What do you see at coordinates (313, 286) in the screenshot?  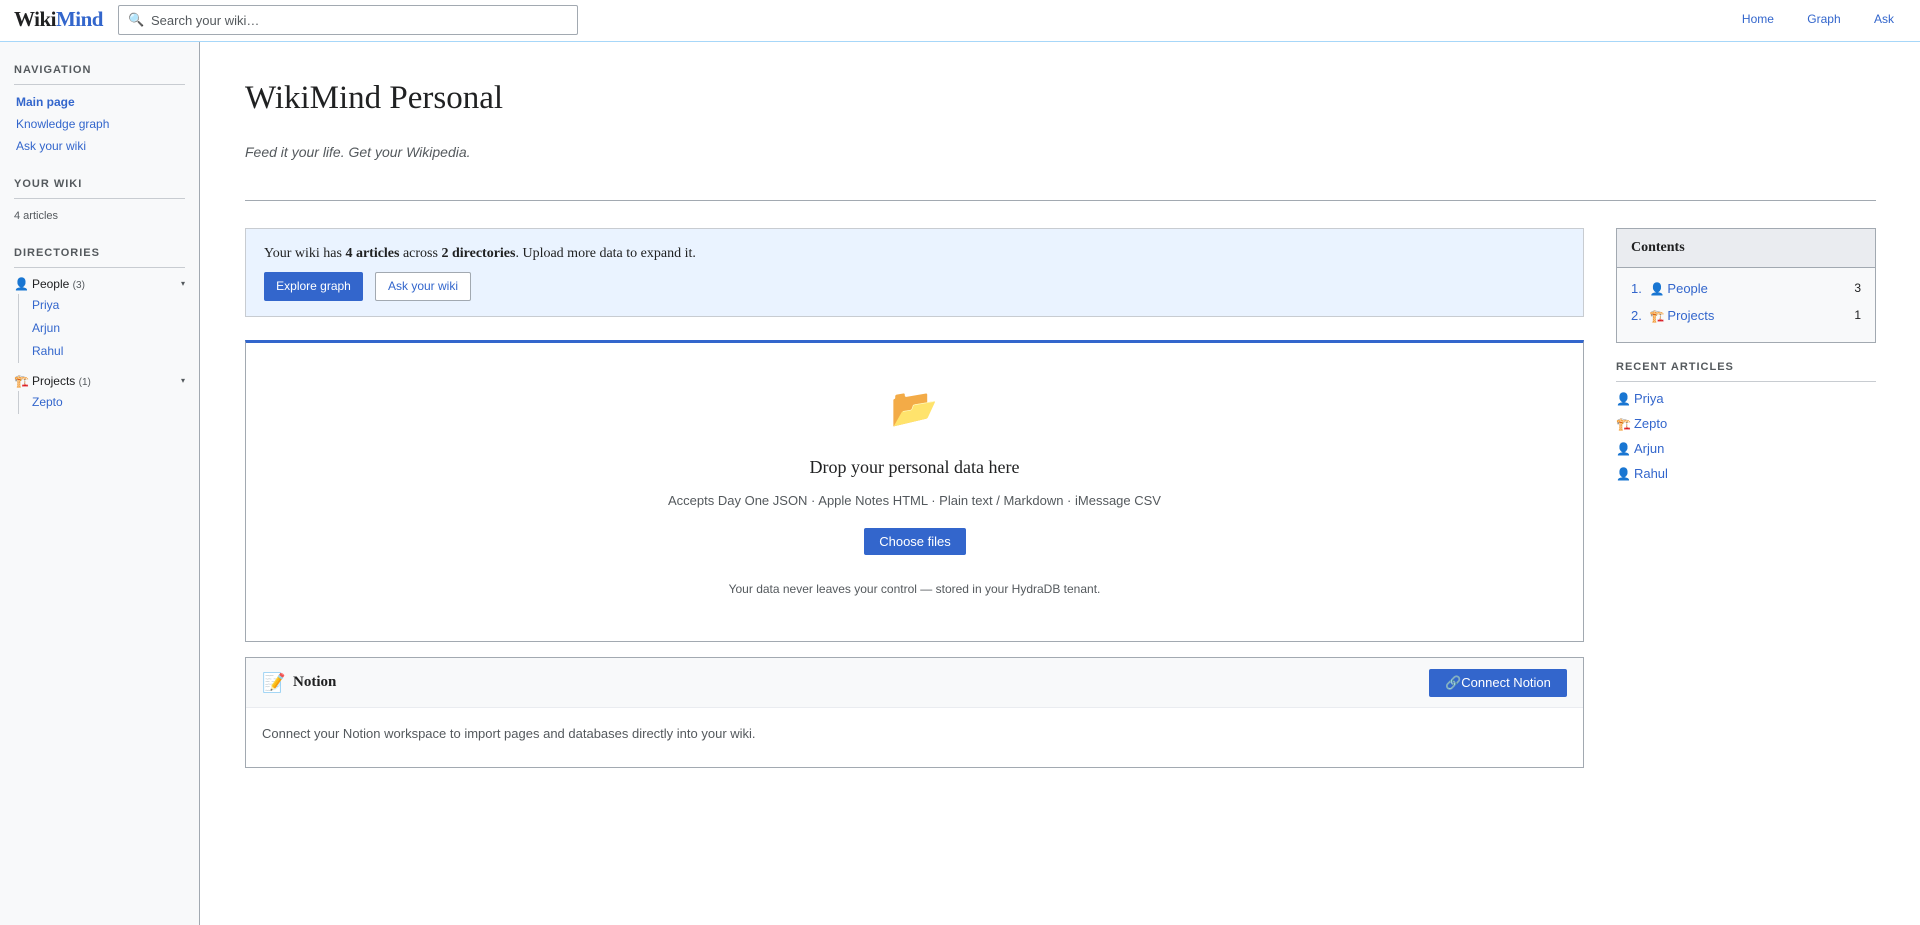 I see `explore-graph-button: Explore graph` at bounding box center [313, 286].